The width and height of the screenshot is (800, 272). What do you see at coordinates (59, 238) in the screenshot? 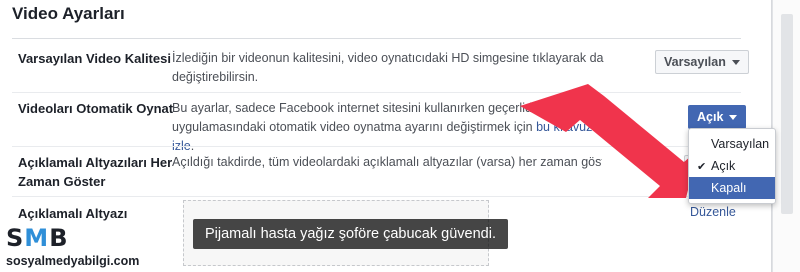
I see `logo-letter: B` at bounding box center [59, 238].